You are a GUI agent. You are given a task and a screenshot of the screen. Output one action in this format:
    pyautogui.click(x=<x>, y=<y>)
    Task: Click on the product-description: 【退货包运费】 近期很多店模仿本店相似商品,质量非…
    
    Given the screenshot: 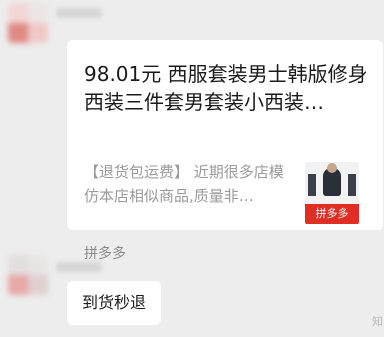 What is the action you would take?
    pyautogui.click(x=184, y=184)
    